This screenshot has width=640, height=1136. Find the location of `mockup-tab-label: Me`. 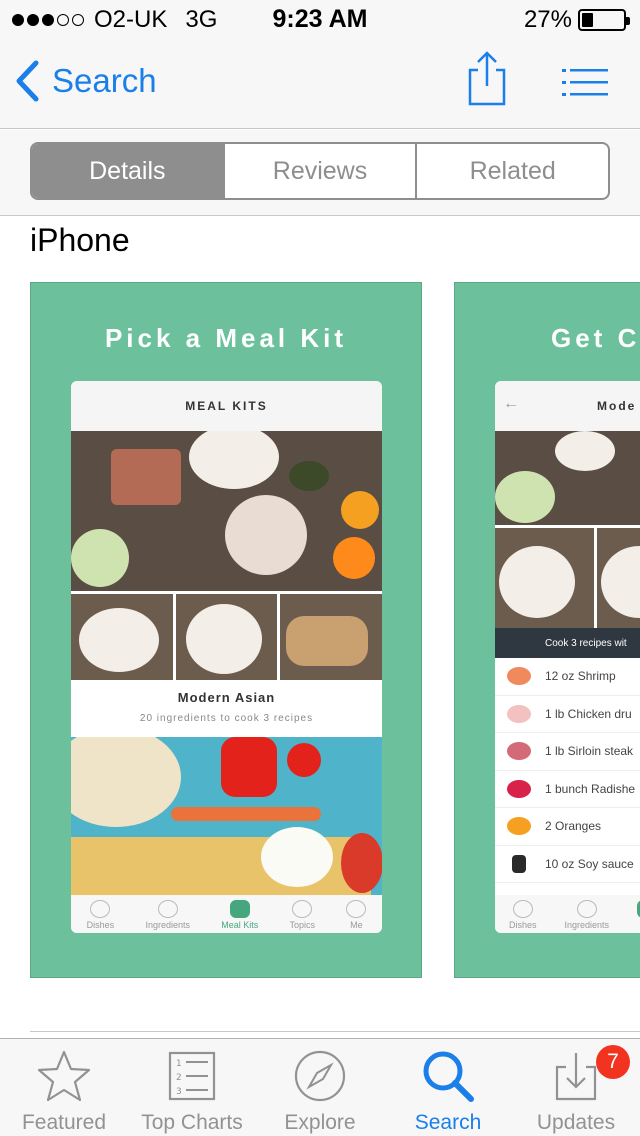

mockup-tab-label: Me is located at coordinates (356, 925).